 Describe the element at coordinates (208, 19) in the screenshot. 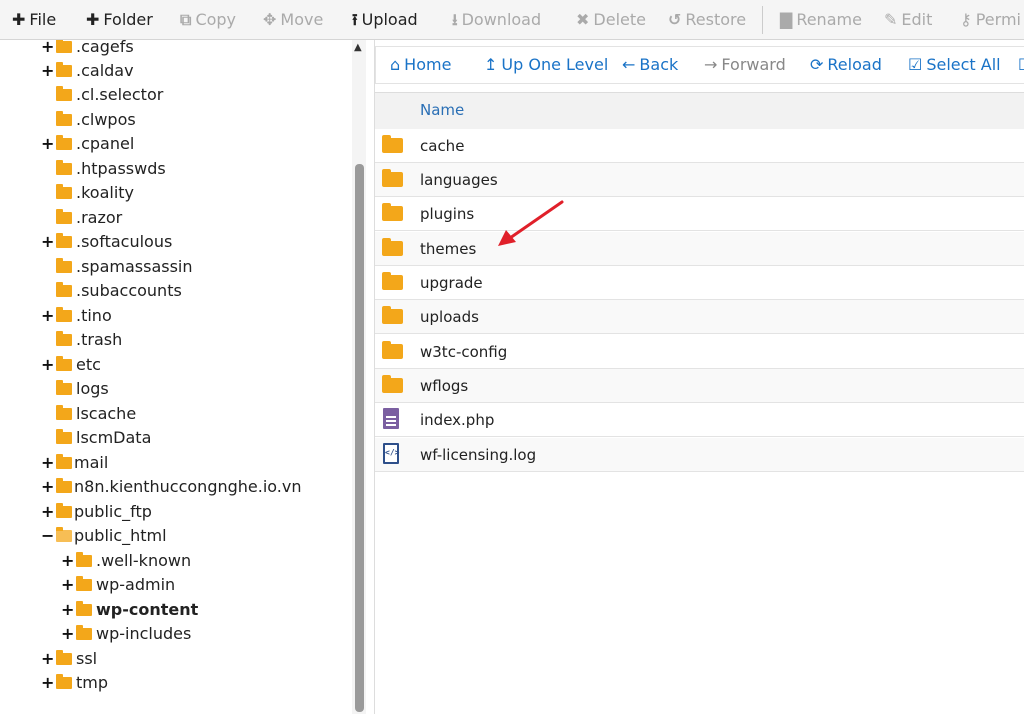

I see `copy-button: ⧉ Copy` at that location.